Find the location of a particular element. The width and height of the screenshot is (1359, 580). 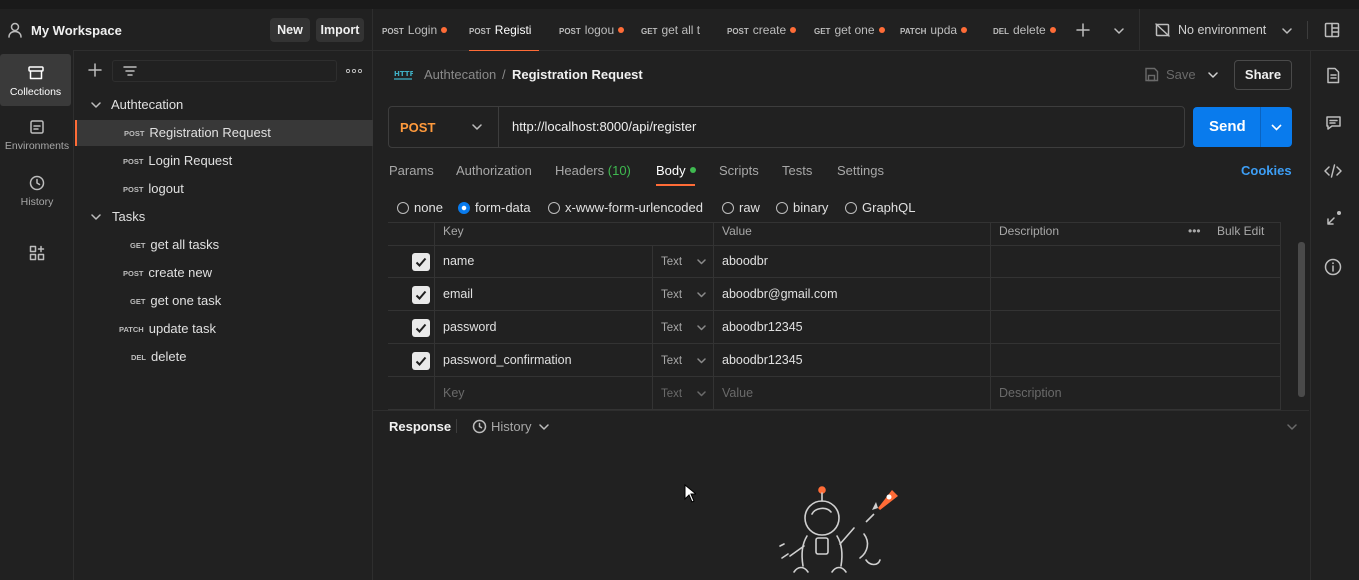

request-title: Registration Request is located at coordinates (577, 74).